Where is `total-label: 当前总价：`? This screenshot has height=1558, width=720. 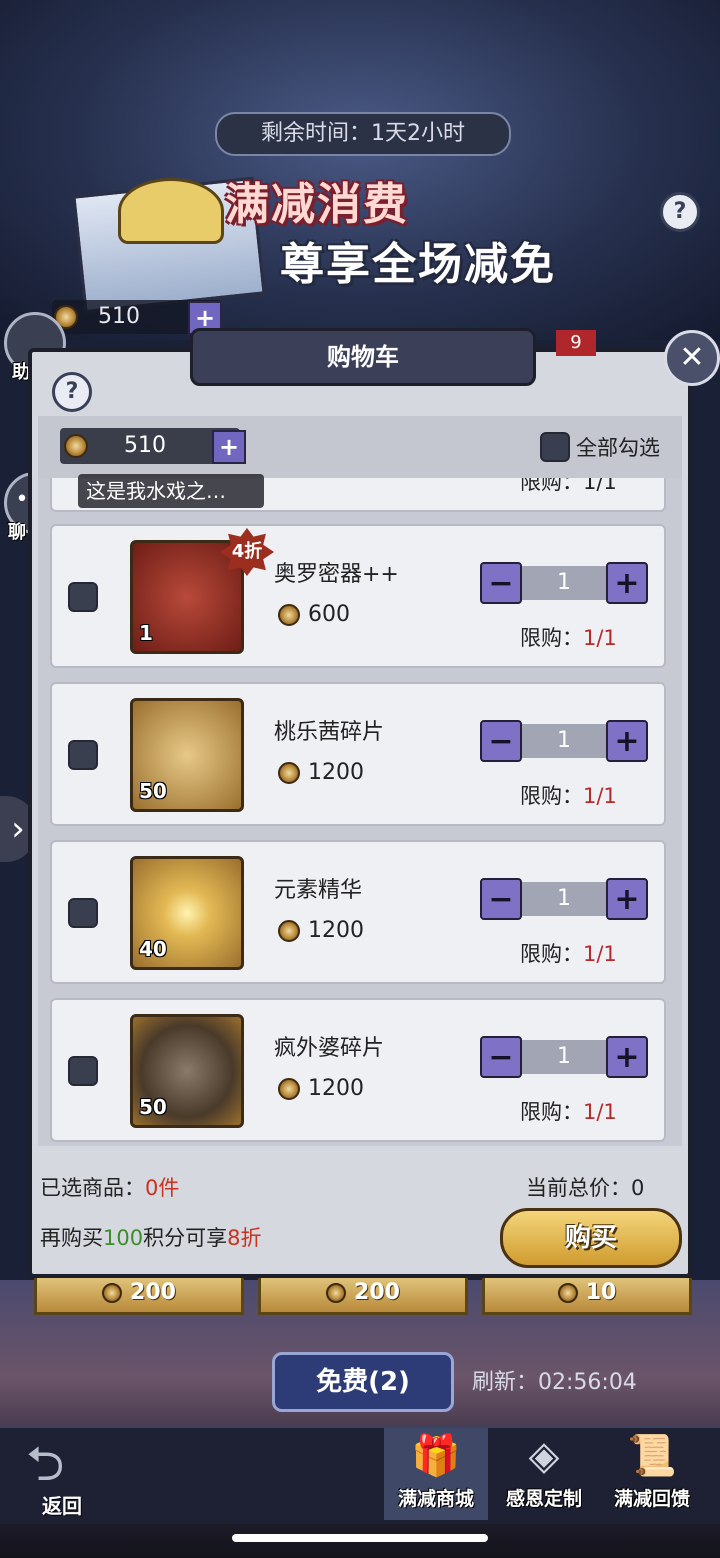 total-label: 当前总价： is located at coordinates (578, 1188).